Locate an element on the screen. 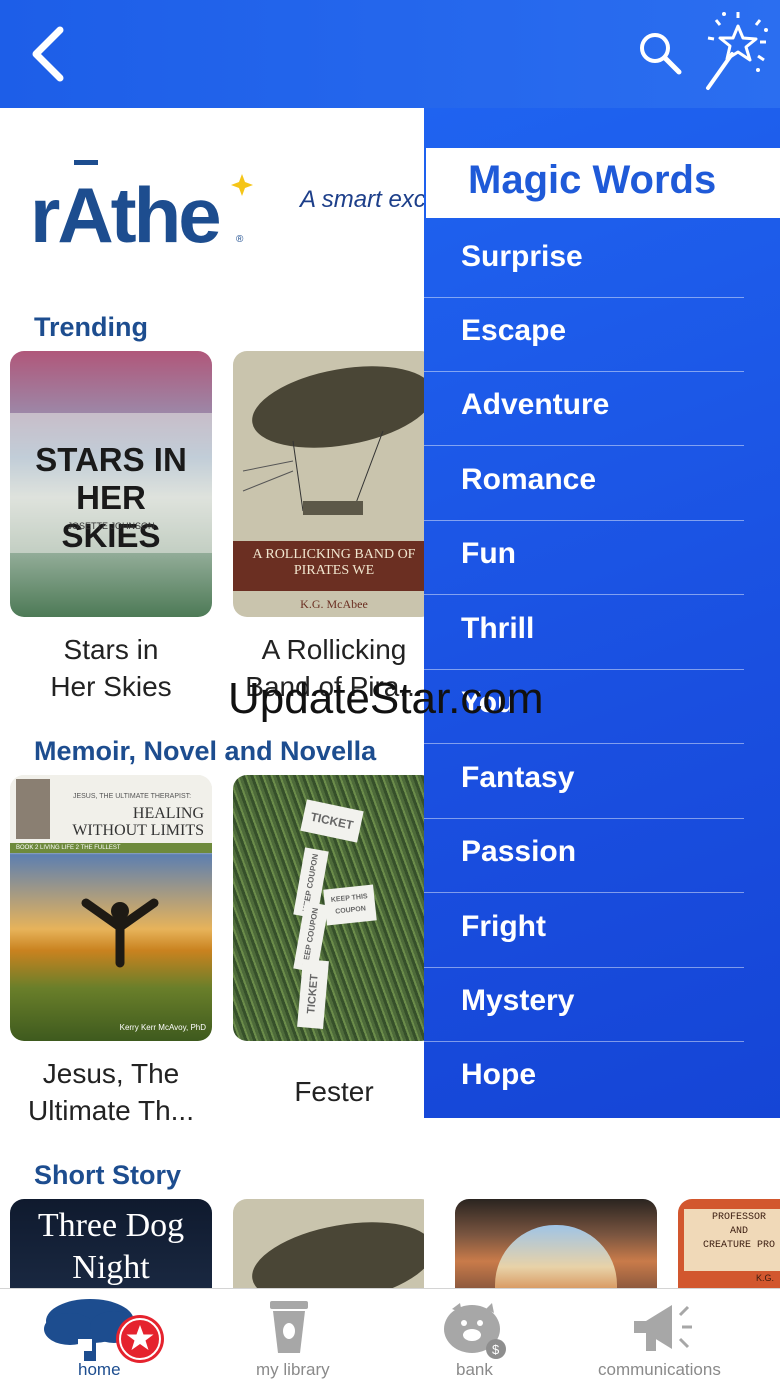  cover-author: K.G. McAbee is located at coordinates (334, 604).